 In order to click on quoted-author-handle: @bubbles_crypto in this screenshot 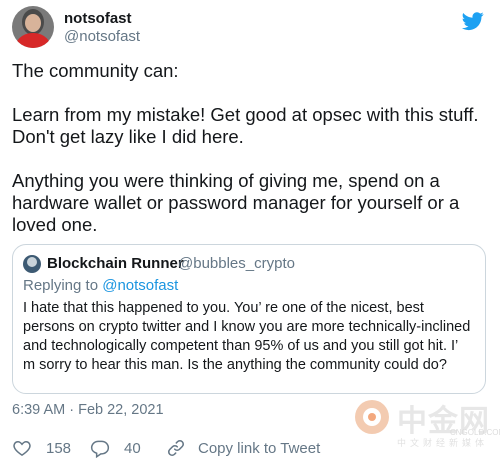, I will do `click(236, 263)`.